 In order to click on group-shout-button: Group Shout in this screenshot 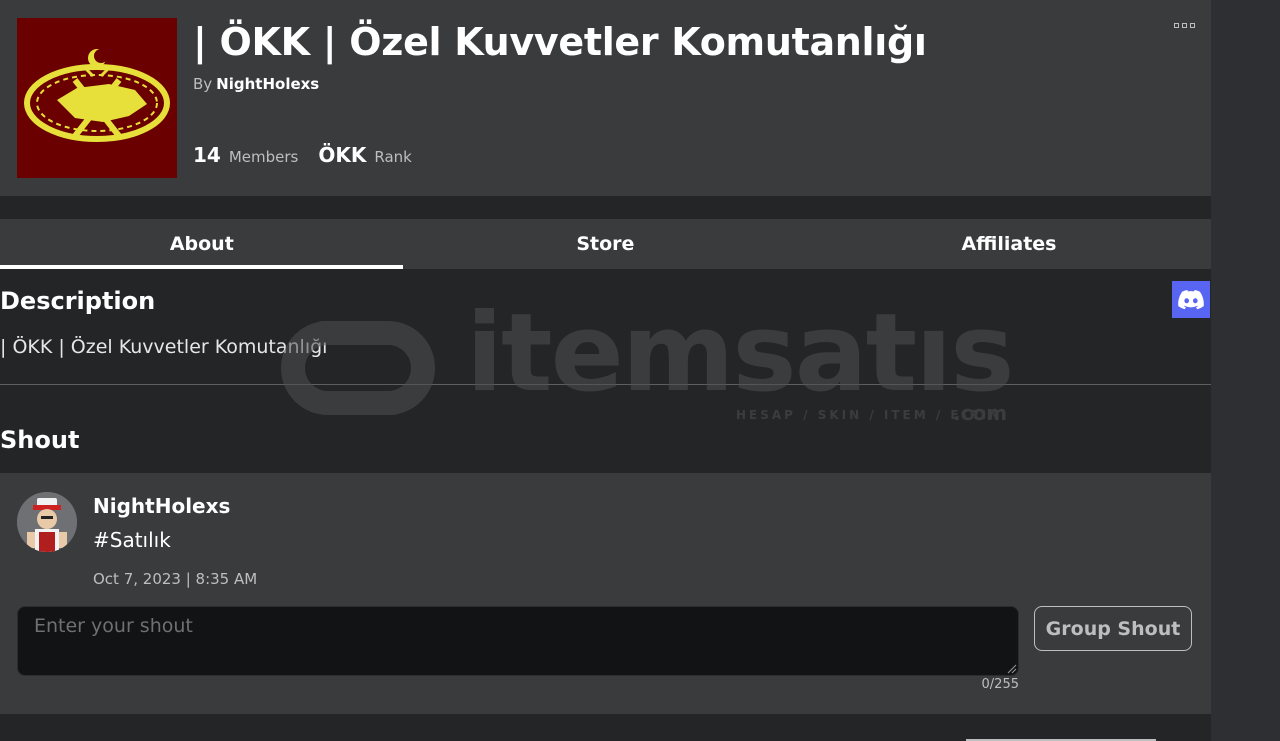, I will do `click(1113, 628)`.